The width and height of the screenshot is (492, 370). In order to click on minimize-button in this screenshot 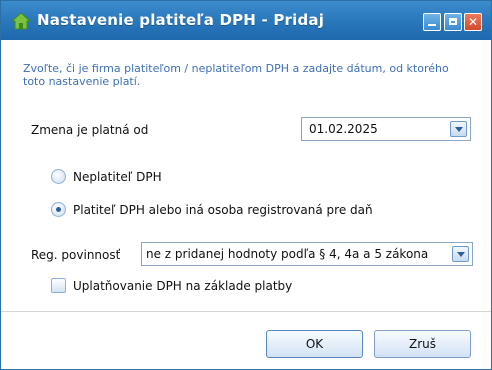, I will do `click(432, 22)`.